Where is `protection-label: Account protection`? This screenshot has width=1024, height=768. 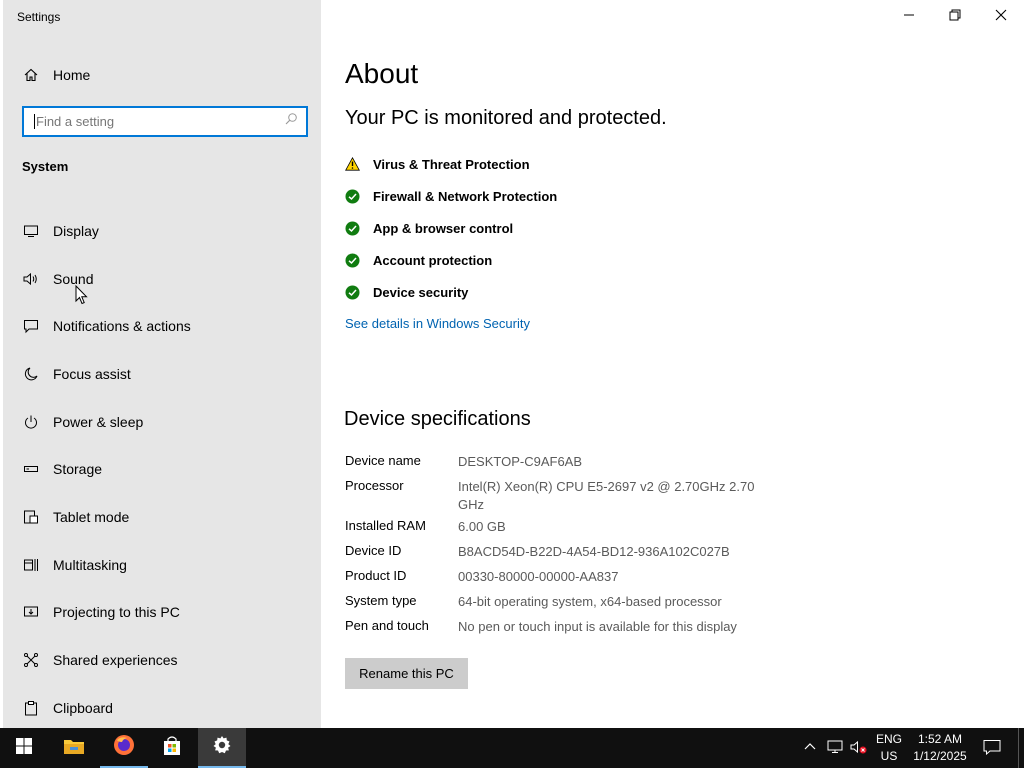
protection-label: Account protection is located at coordinates (433, 260).